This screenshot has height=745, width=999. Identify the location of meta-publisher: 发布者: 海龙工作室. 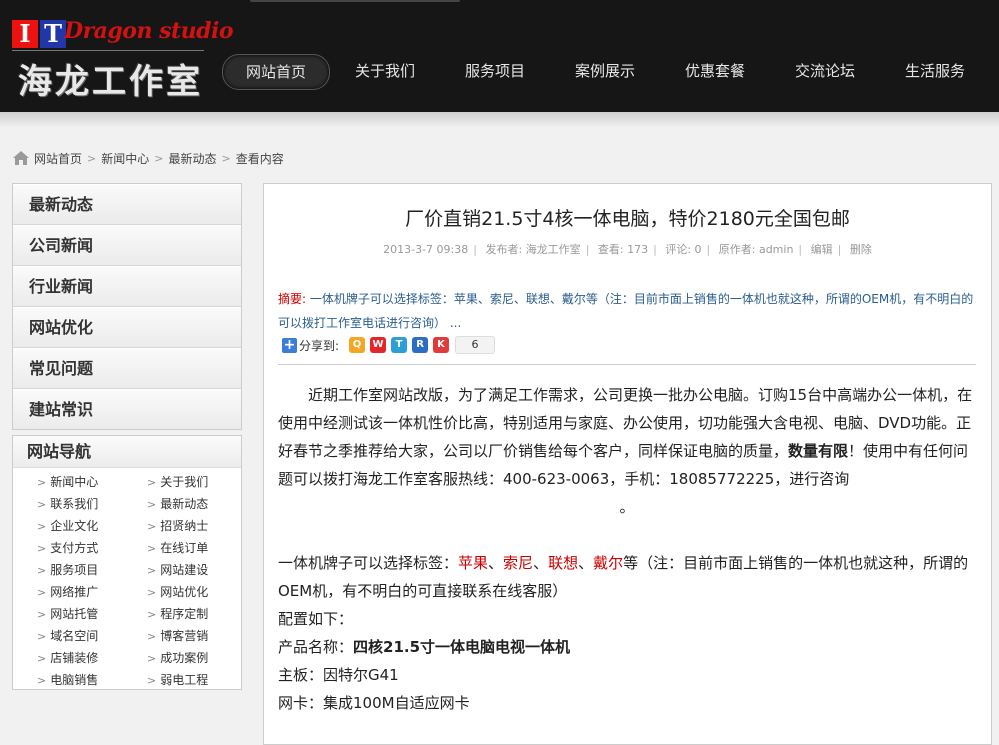
(533, 249).